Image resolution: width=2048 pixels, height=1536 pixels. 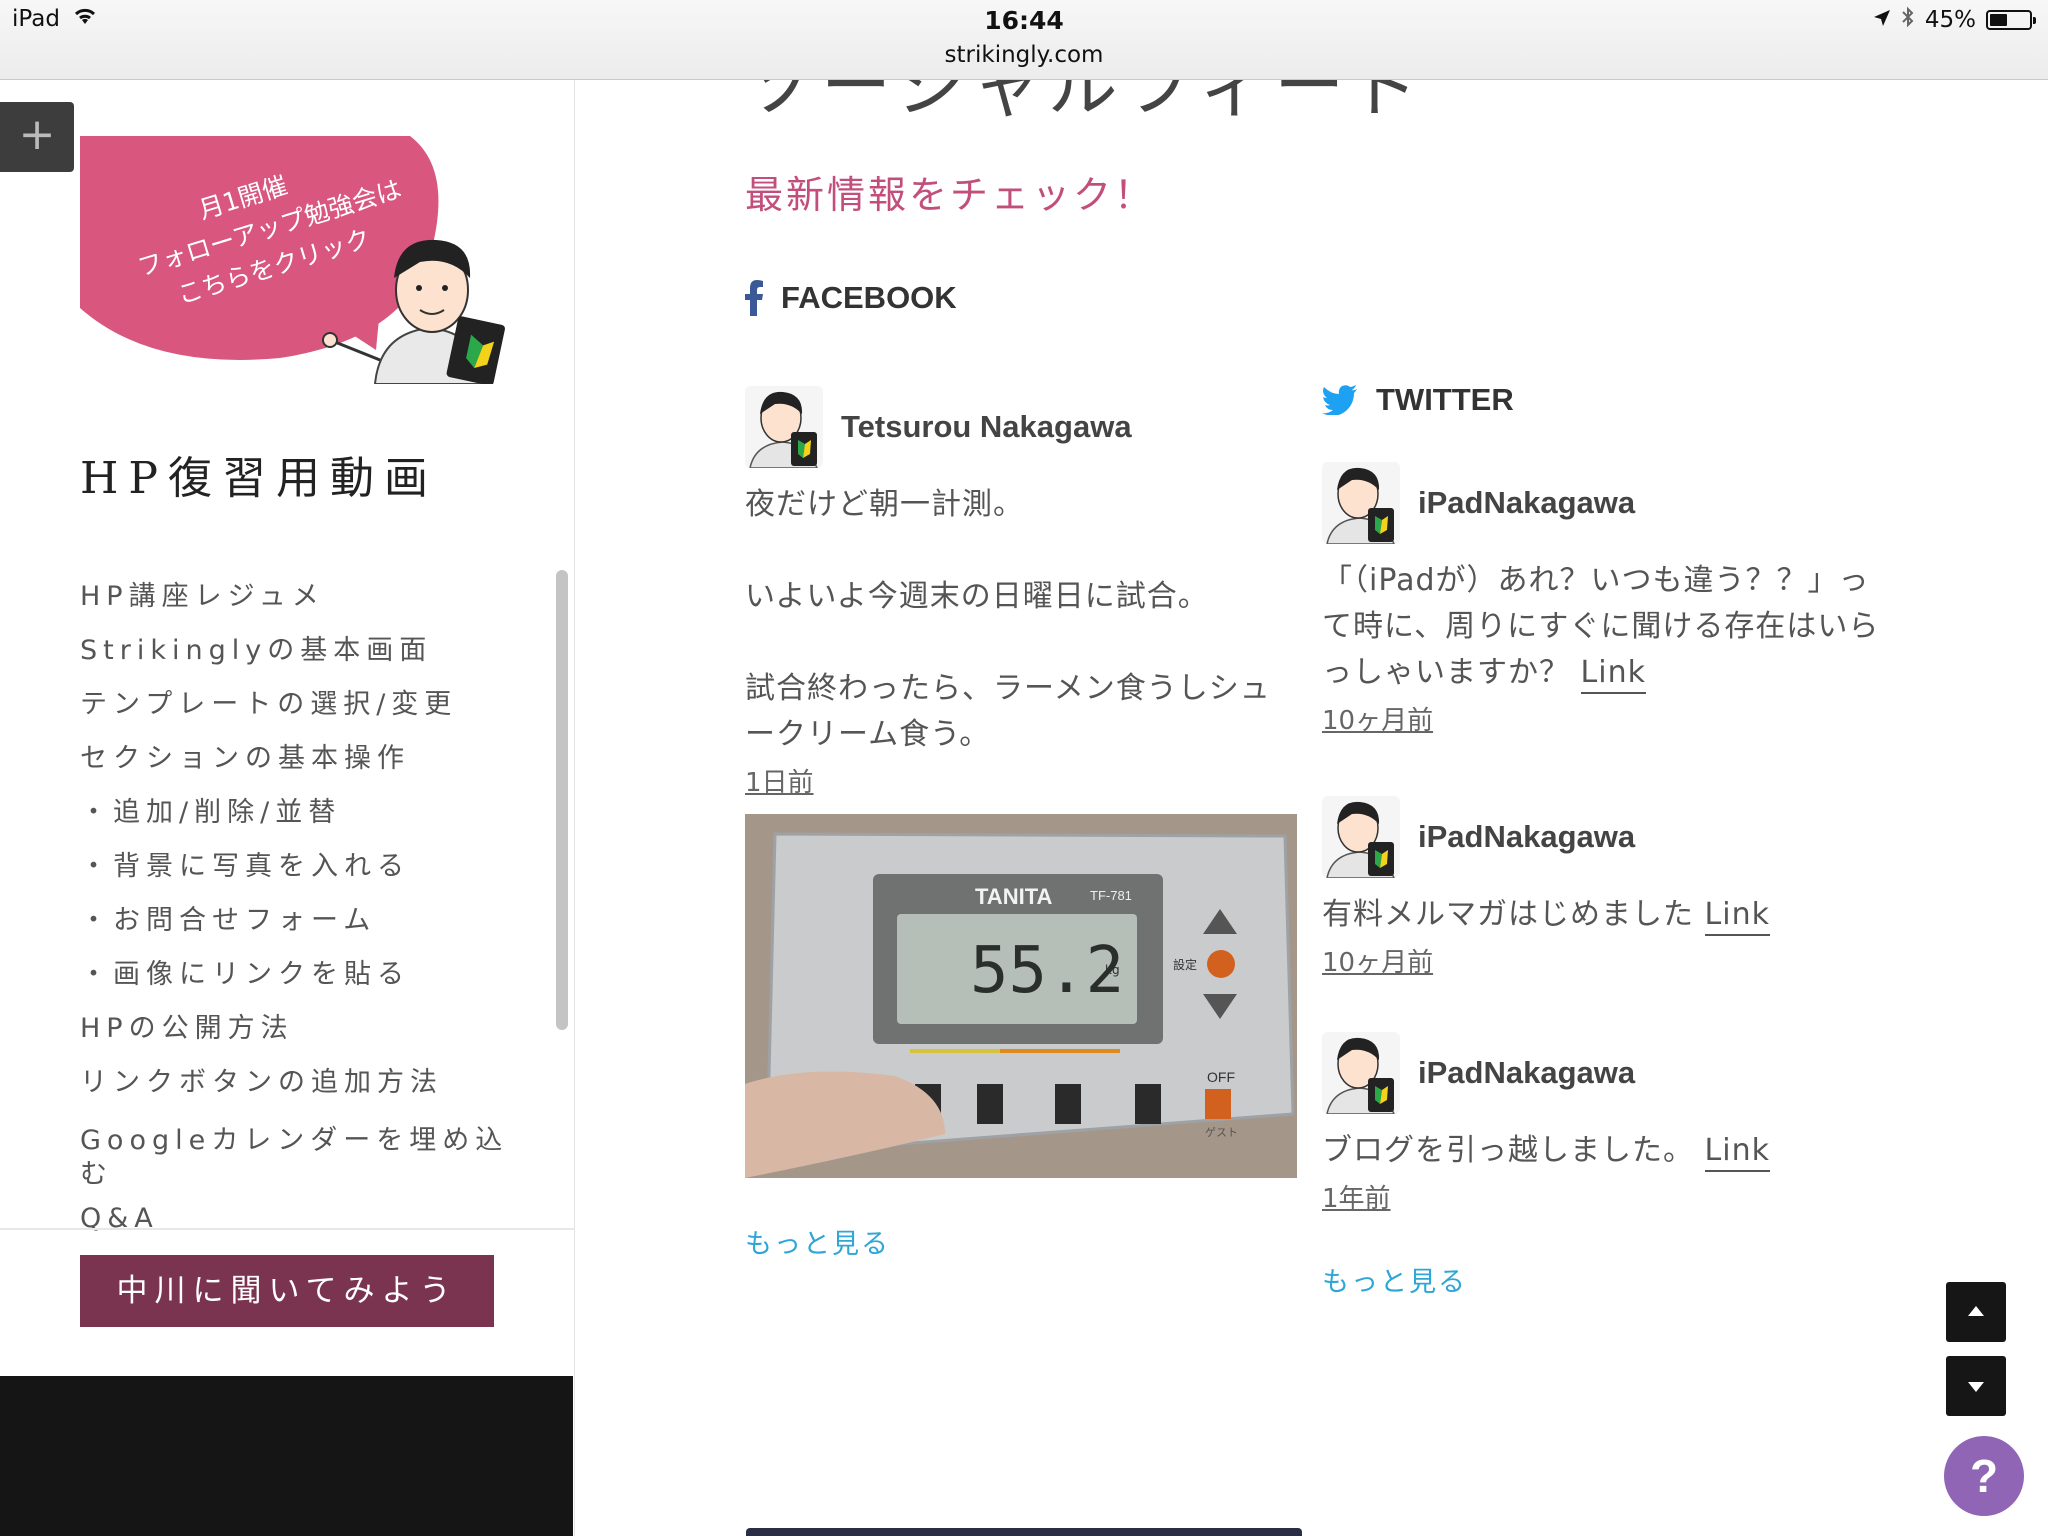 What do you see at coordinates (286, 1456) in the screenshot?
I see `sidebar-footer` at bounding box center [286, 1456].